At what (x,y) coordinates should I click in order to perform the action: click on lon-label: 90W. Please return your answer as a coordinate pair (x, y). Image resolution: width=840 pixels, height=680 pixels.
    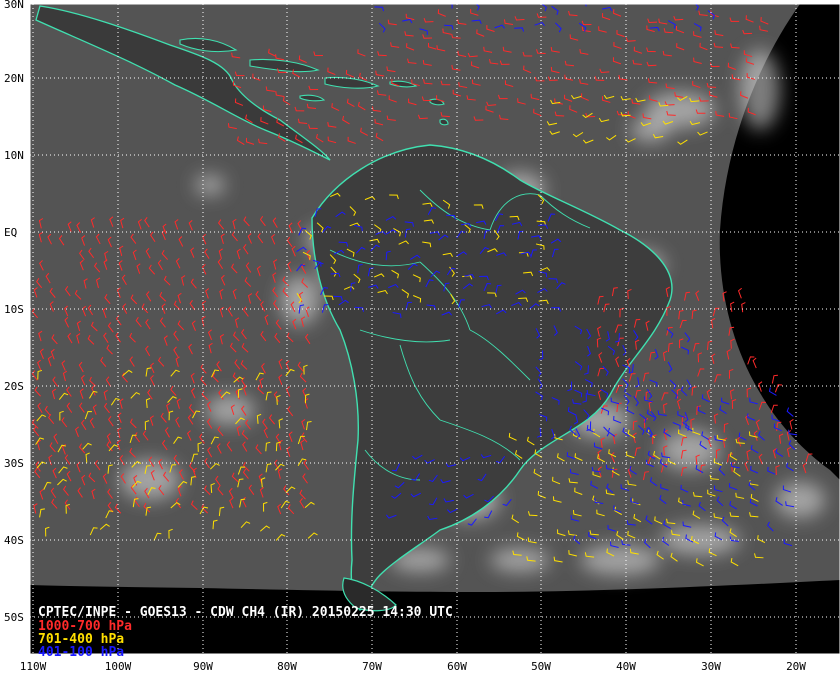
    Looking at the image, I should click on (203, 666).